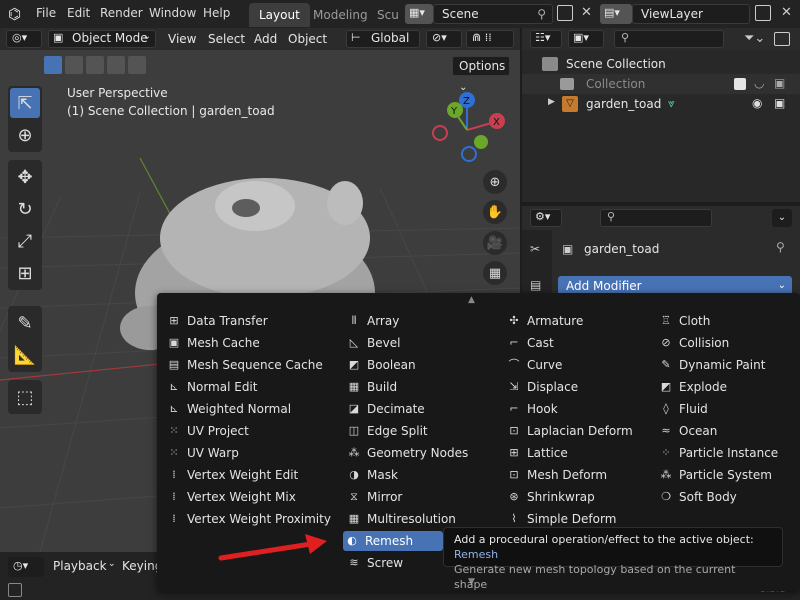 Image resolution: width=800 pixels, height=600 pixels. What do you see at coordinates (250, 431) in the screenshot?
I see `modifier-uv-project: ⁙ UV Project` at bounding box center [250, 431].